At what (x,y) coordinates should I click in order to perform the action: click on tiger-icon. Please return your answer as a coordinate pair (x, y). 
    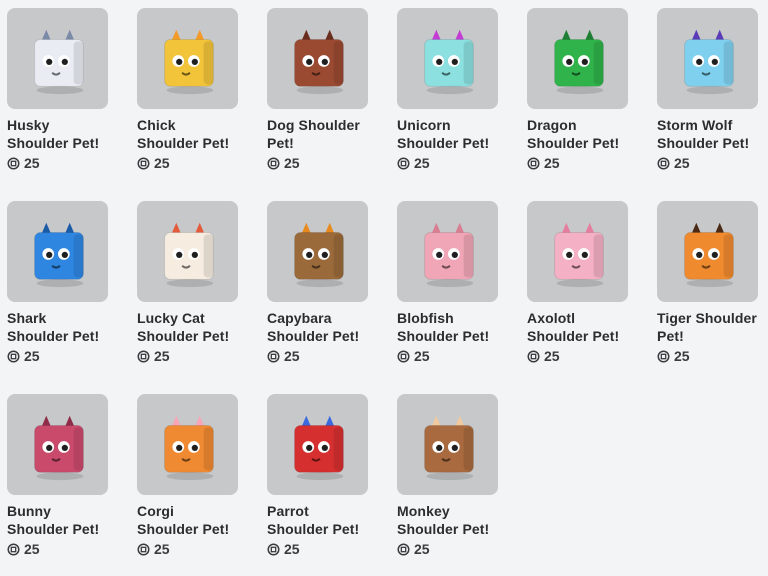
    Looking at the image, I should click on (708, 254).